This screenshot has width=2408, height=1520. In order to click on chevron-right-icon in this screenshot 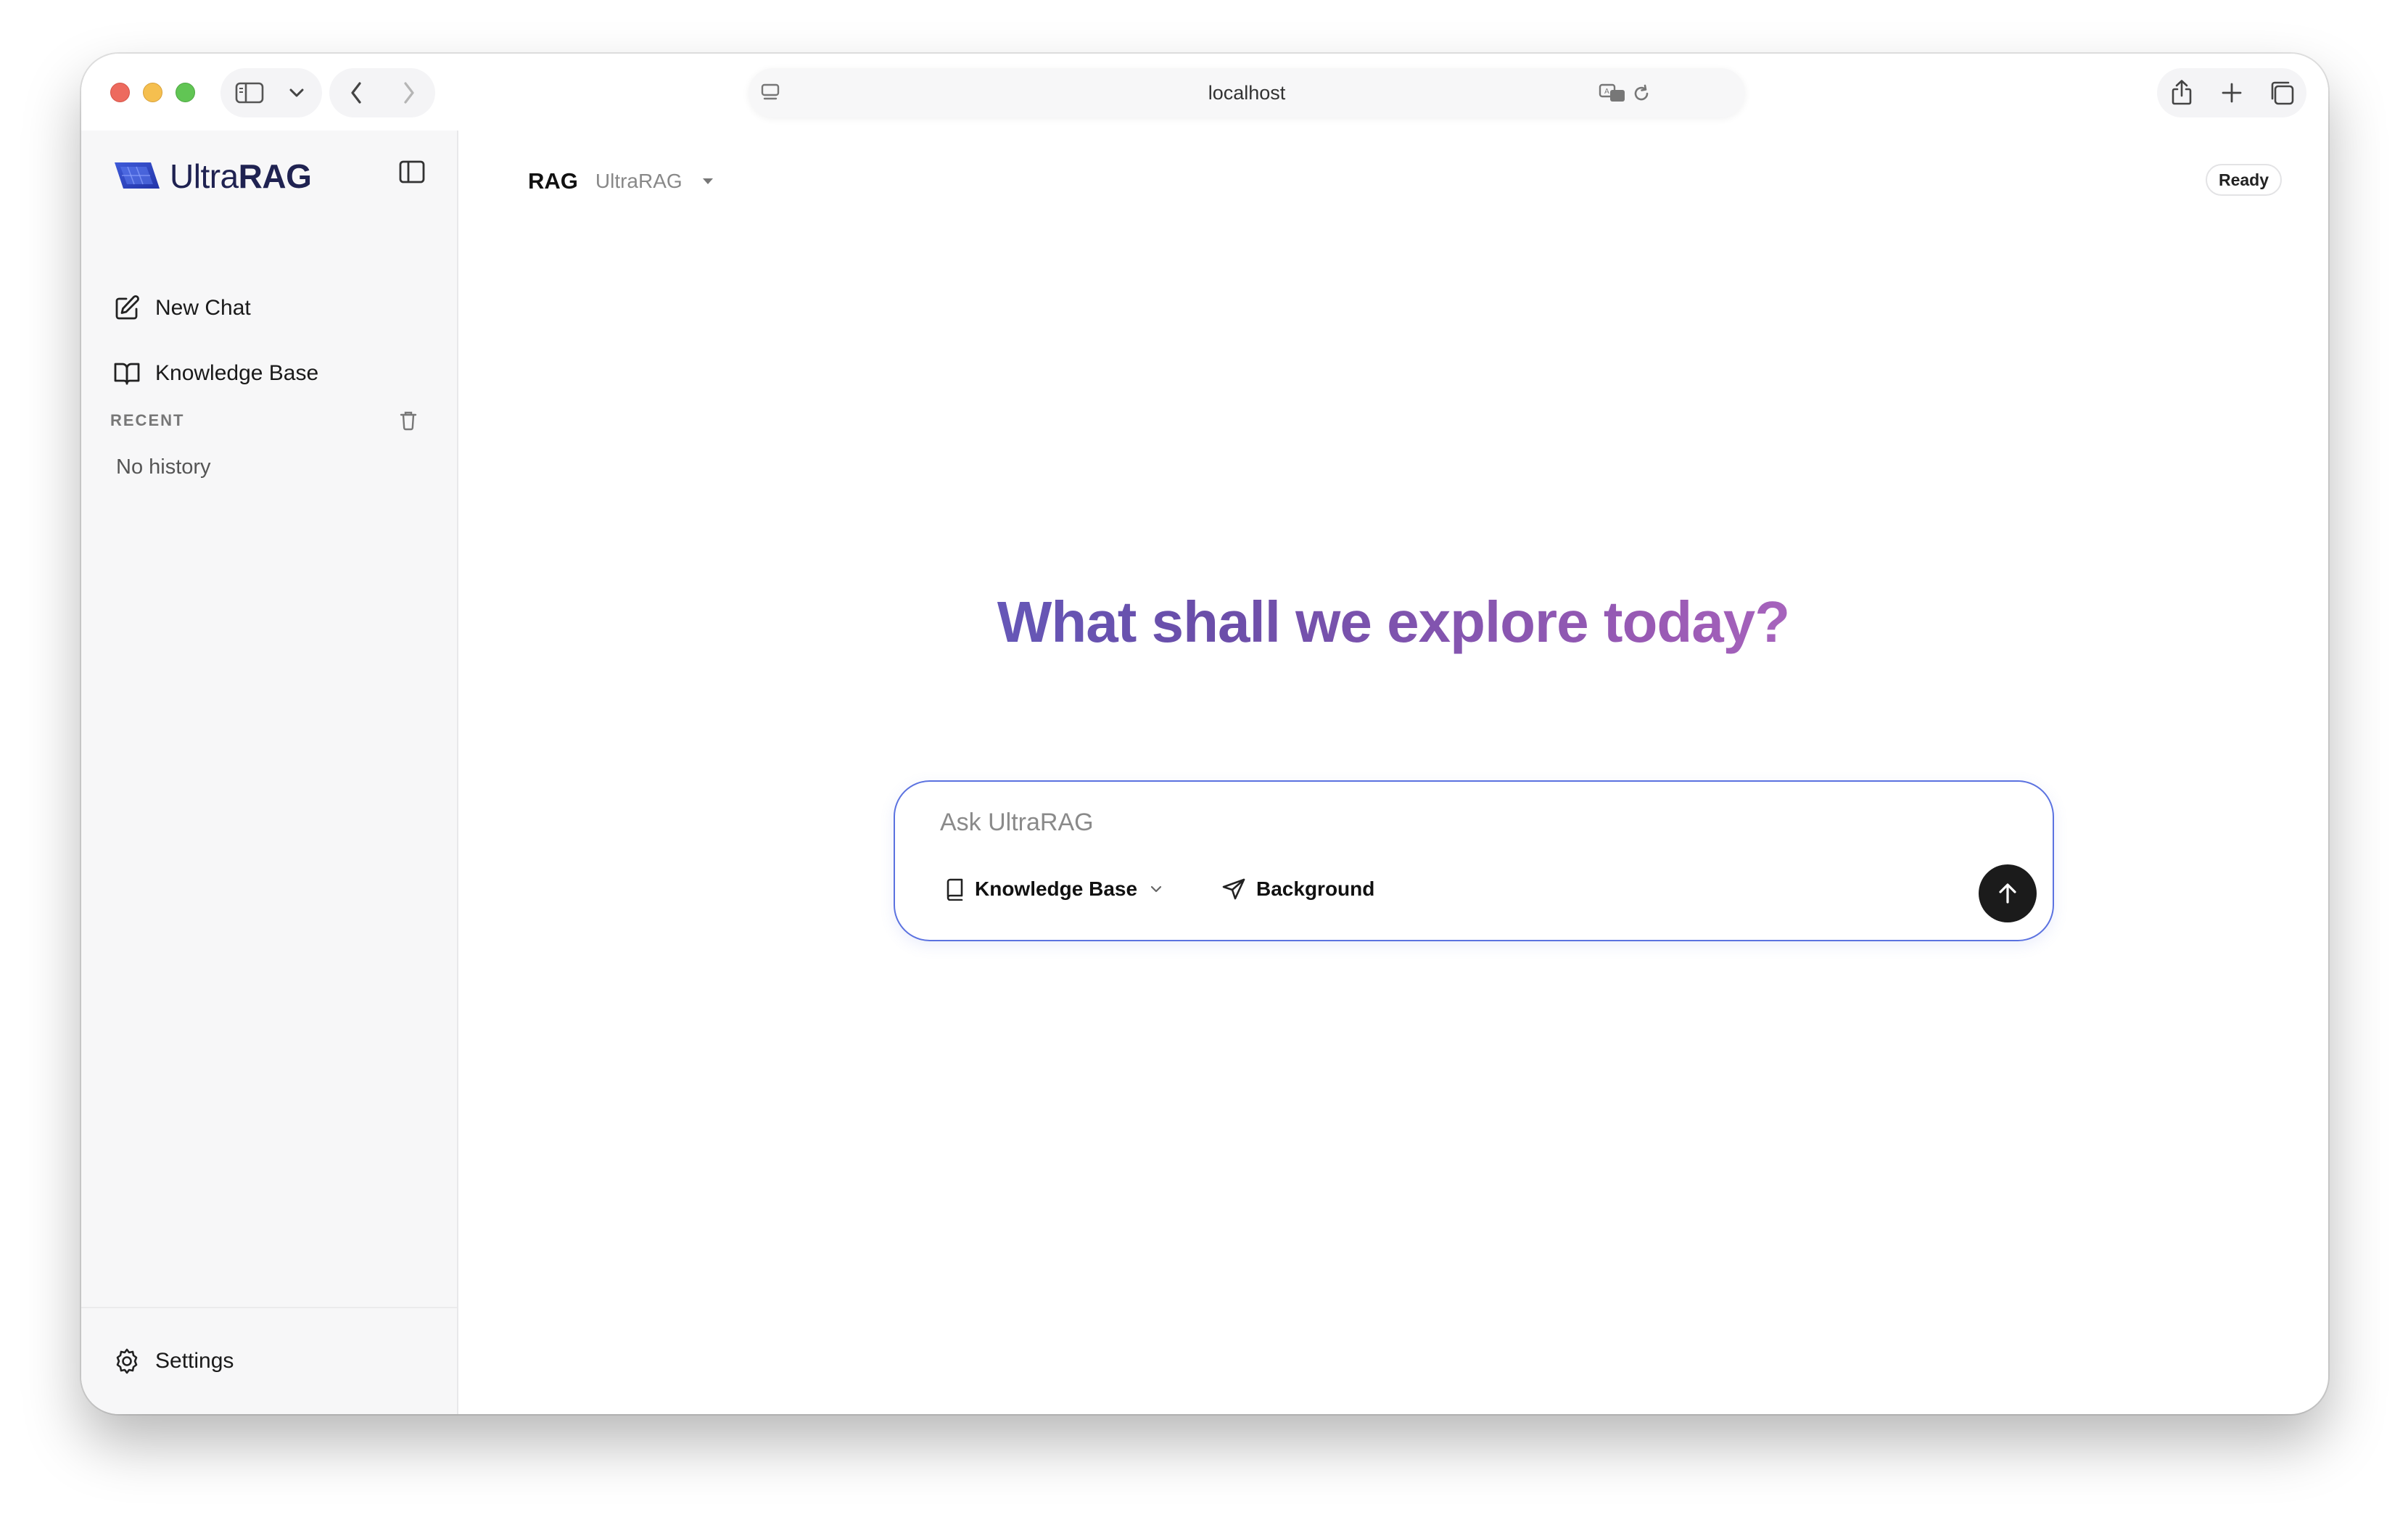, I will do `click(408, 93)`.